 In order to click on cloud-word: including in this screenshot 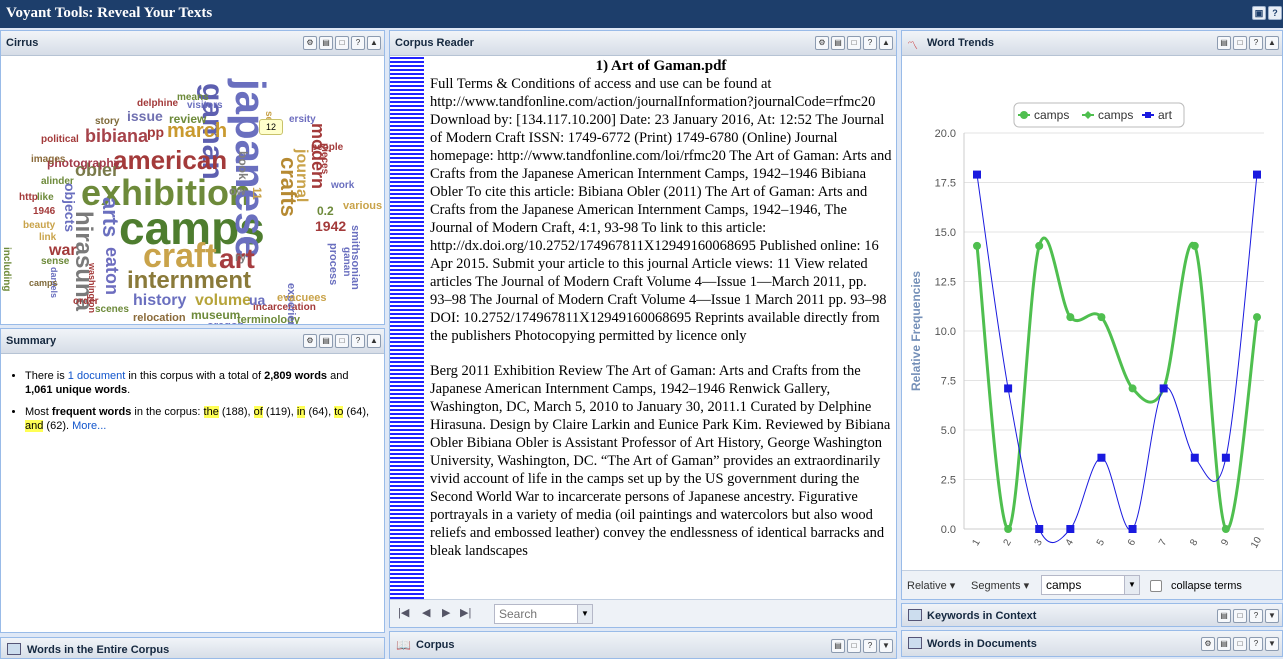, I will do `click(6, 269)`.